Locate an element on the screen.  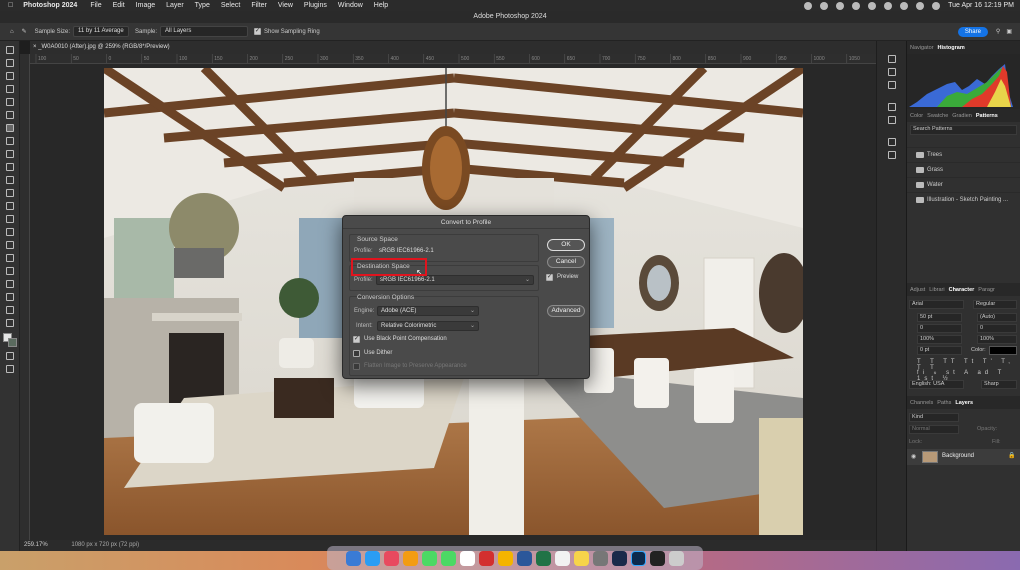
screen-mode-icon is located at coordinates (9, 369).